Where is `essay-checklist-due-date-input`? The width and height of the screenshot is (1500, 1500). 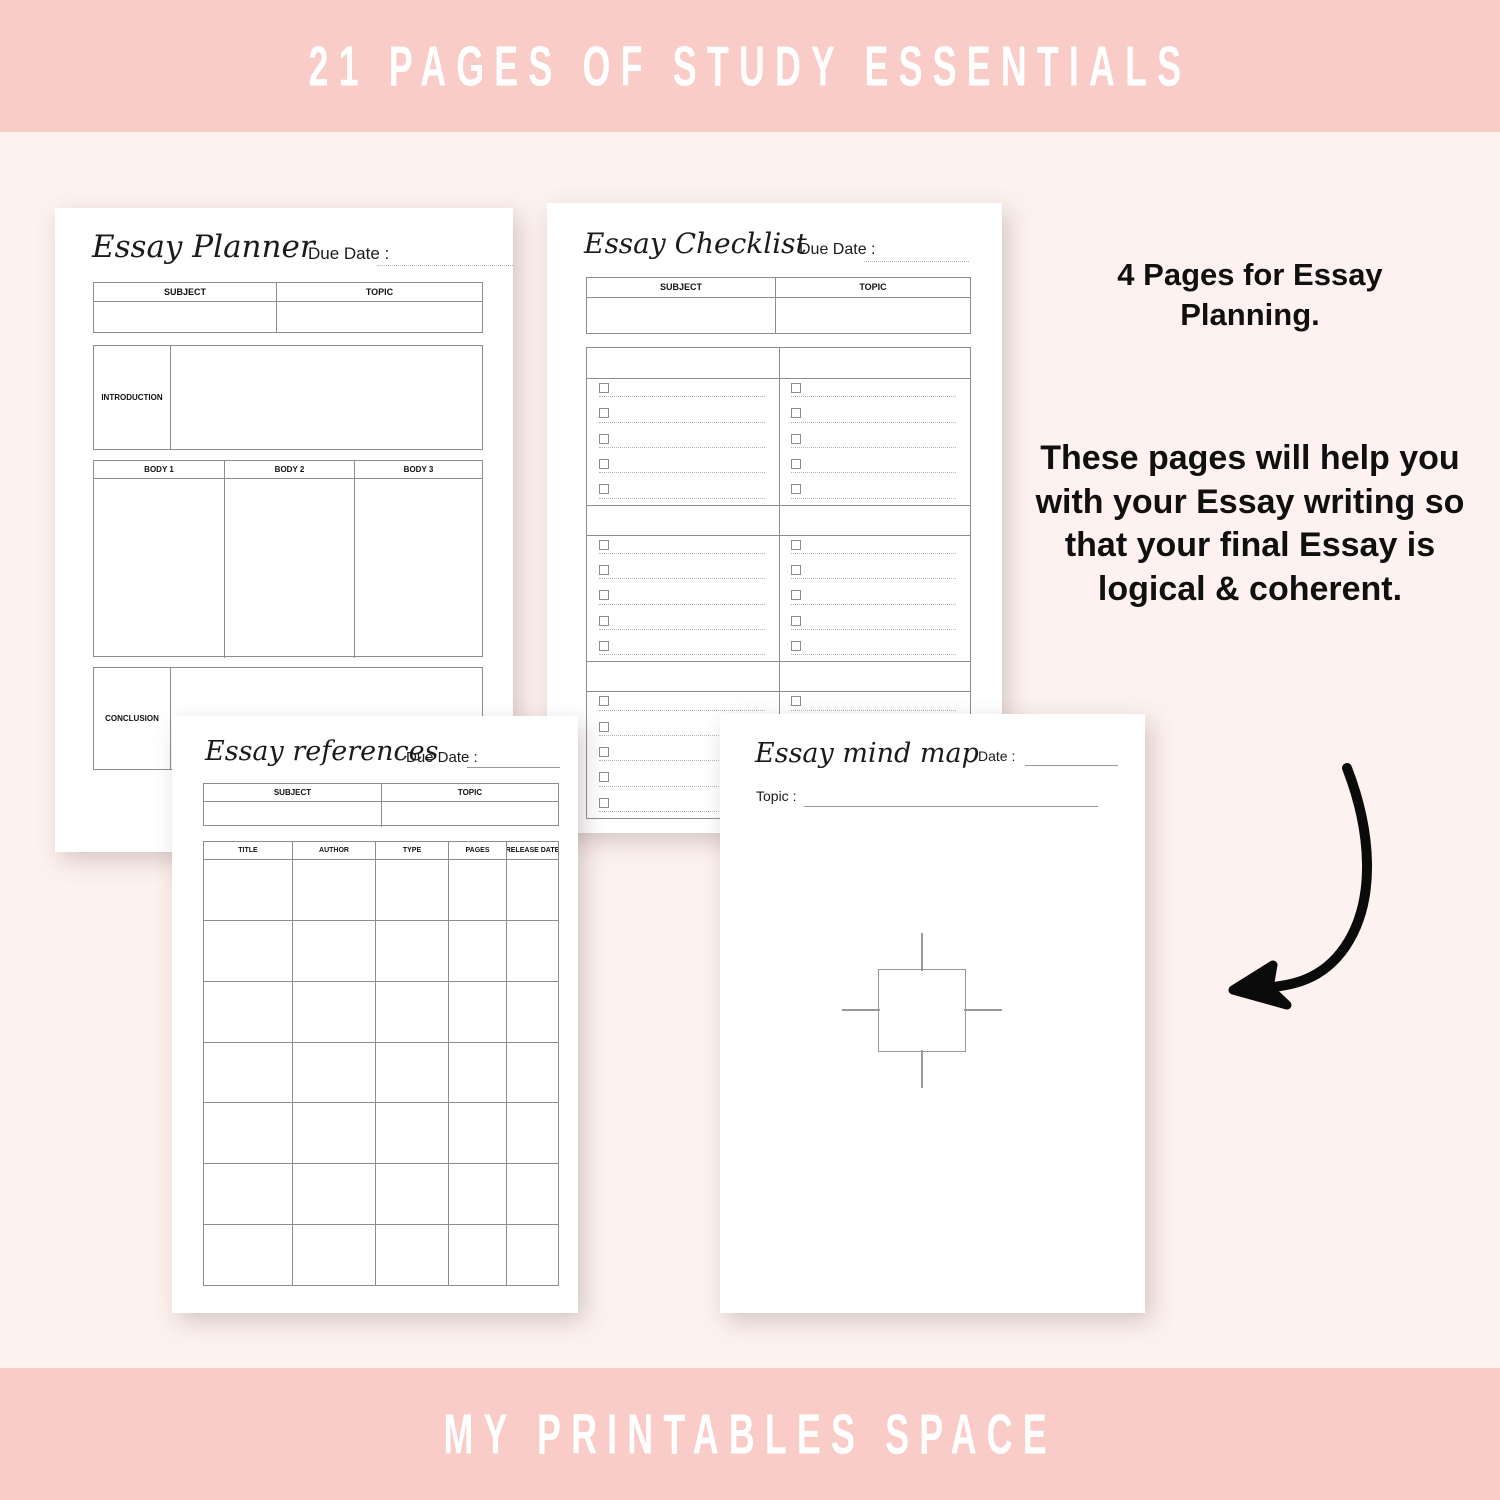 essay-checklist-due-date-input is located at coordinates (916, 261).